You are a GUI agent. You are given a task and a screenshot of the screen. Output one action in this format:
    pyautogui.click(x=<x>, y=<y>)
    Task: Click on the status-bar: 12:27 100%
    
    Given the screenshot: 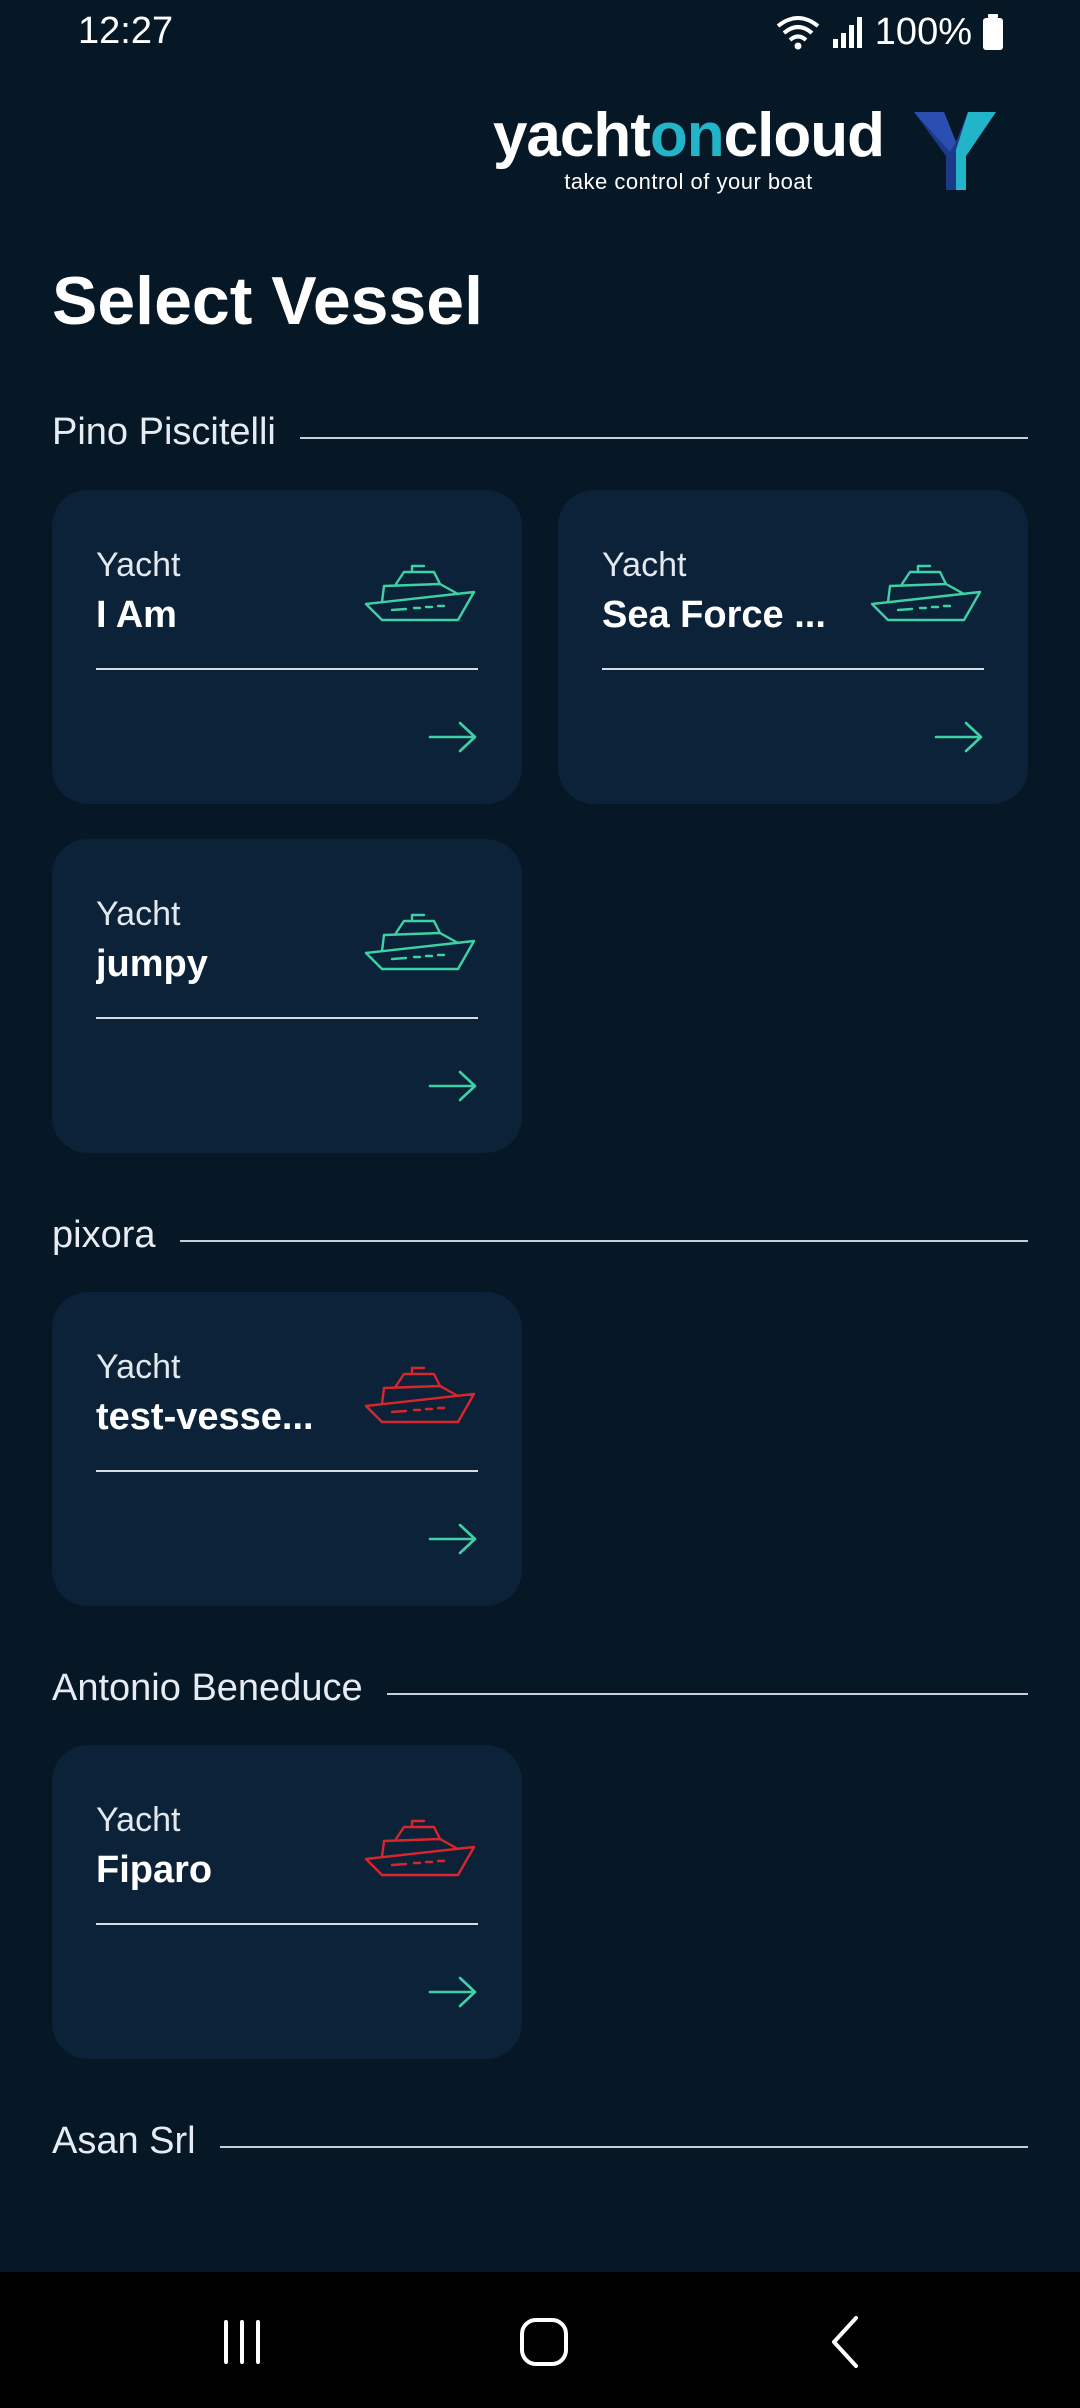 What is the action you would take?
    pyautogui.click(x=540, y=32)
    